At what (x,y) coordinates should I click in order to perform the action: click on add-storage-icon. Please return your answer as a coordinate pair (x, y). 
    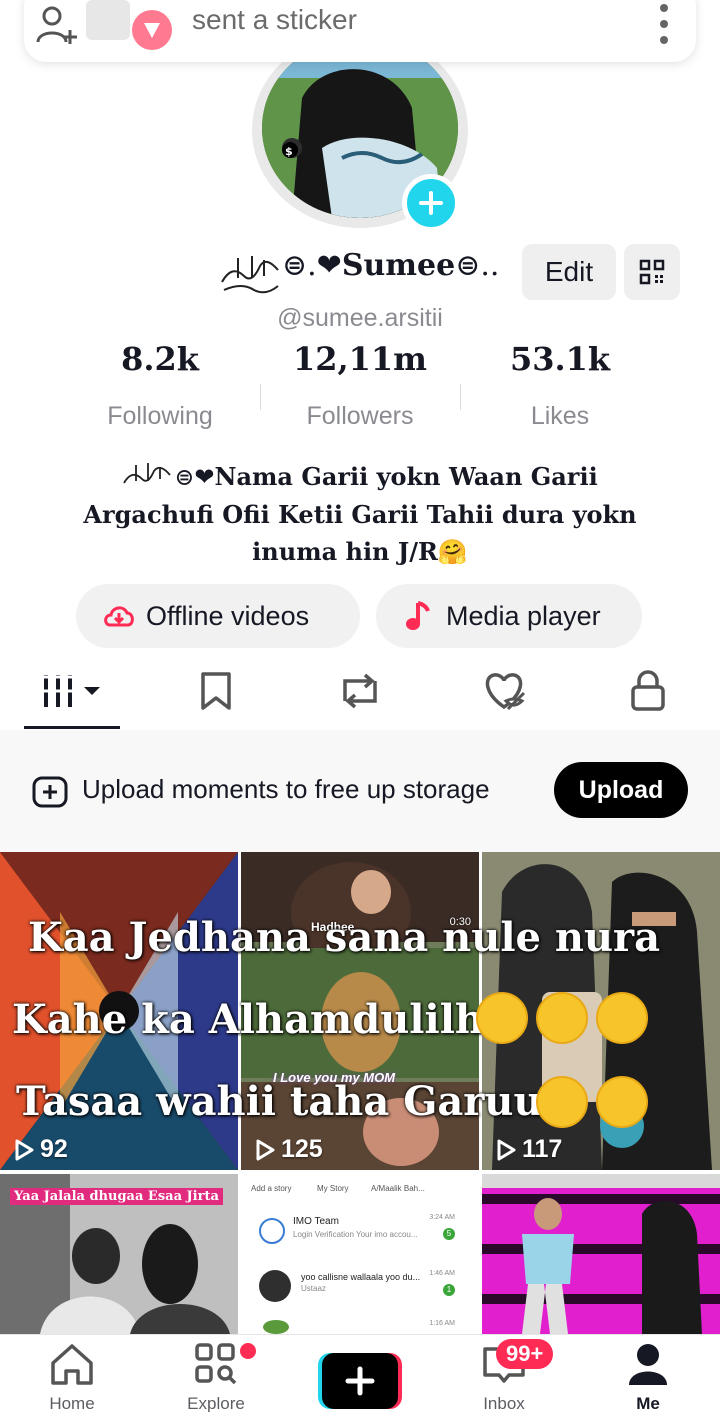
    Looking at the image, I should click on (50, 792).